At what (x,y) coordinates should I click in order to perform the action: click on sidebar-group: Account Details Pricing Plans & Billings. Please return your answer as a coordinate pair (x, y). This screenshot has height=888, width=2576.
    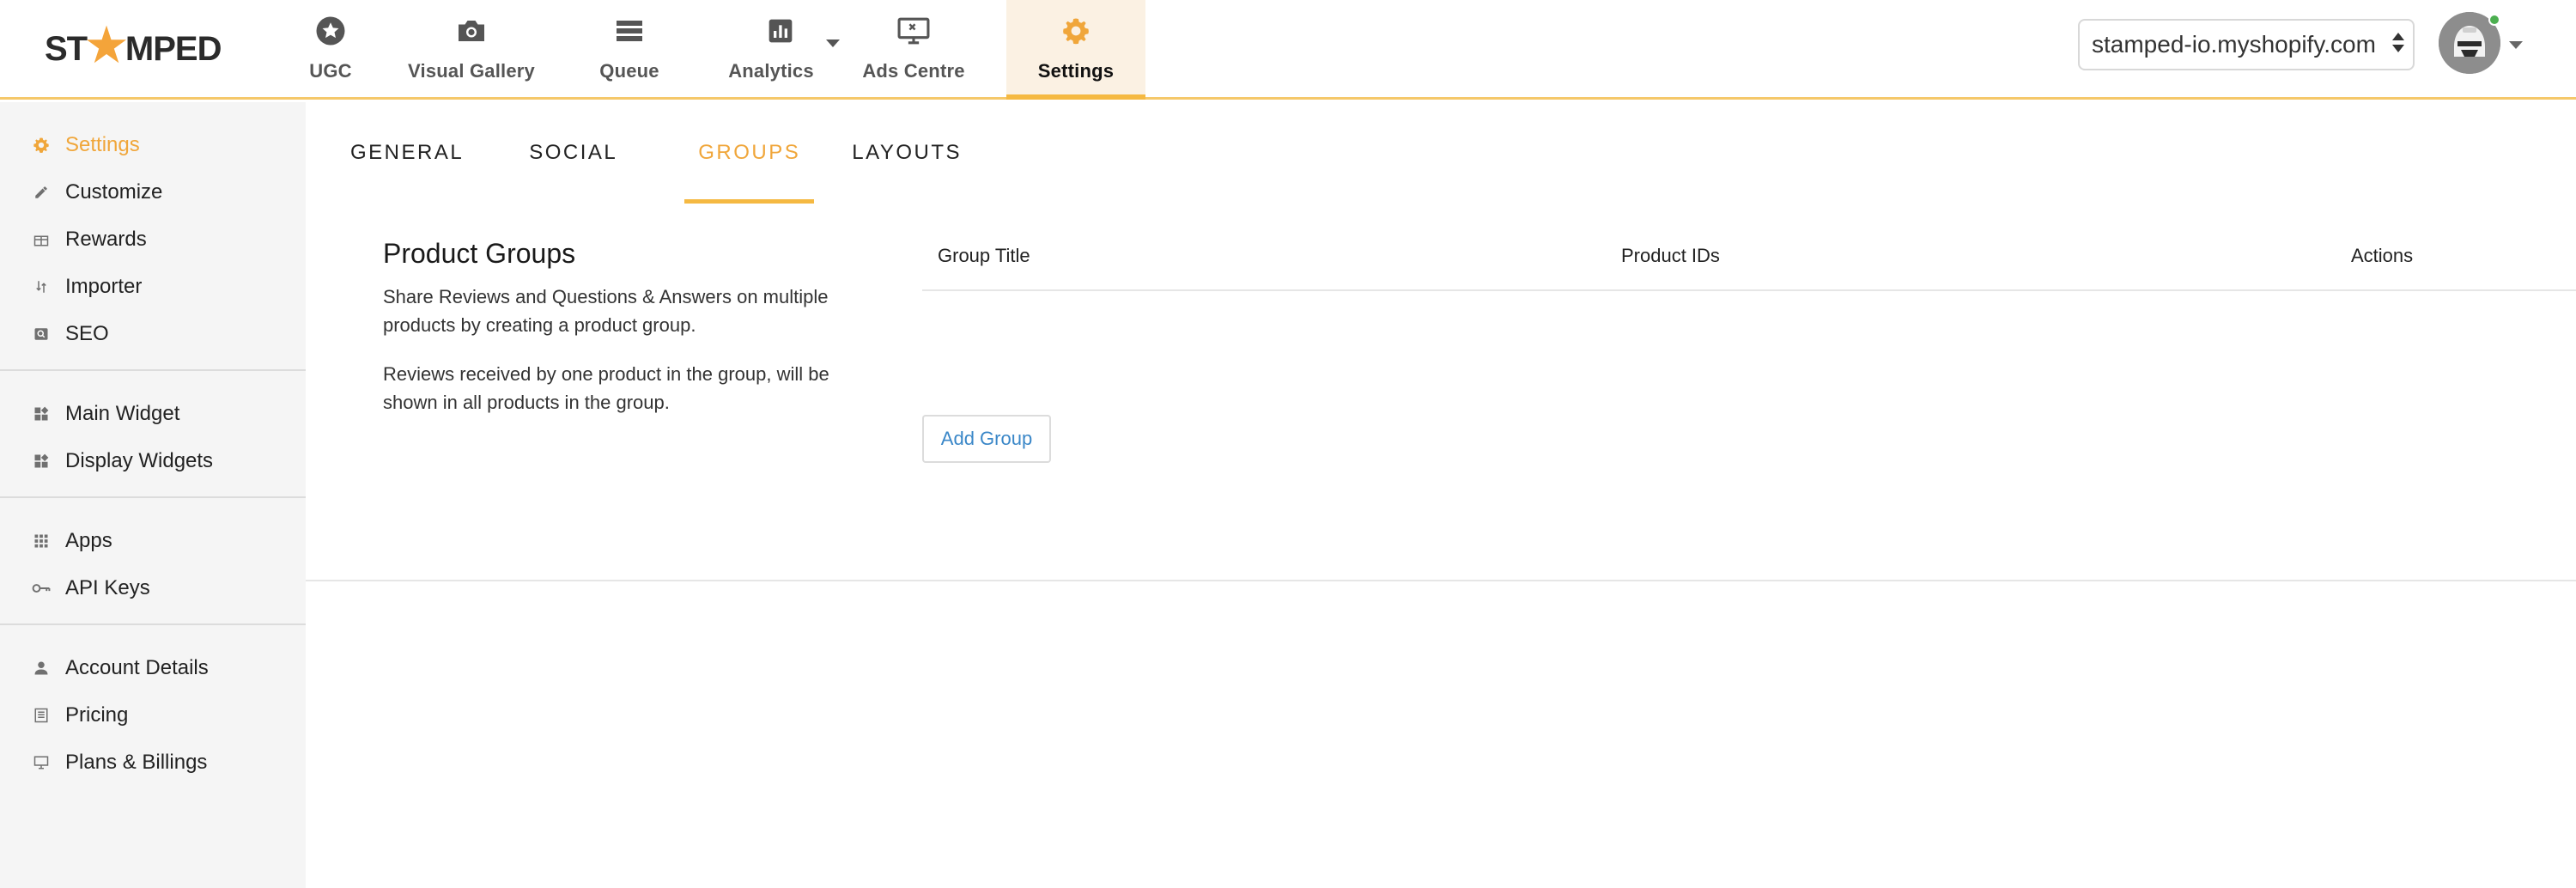
    Looking at the image, I should click on (153, 711).